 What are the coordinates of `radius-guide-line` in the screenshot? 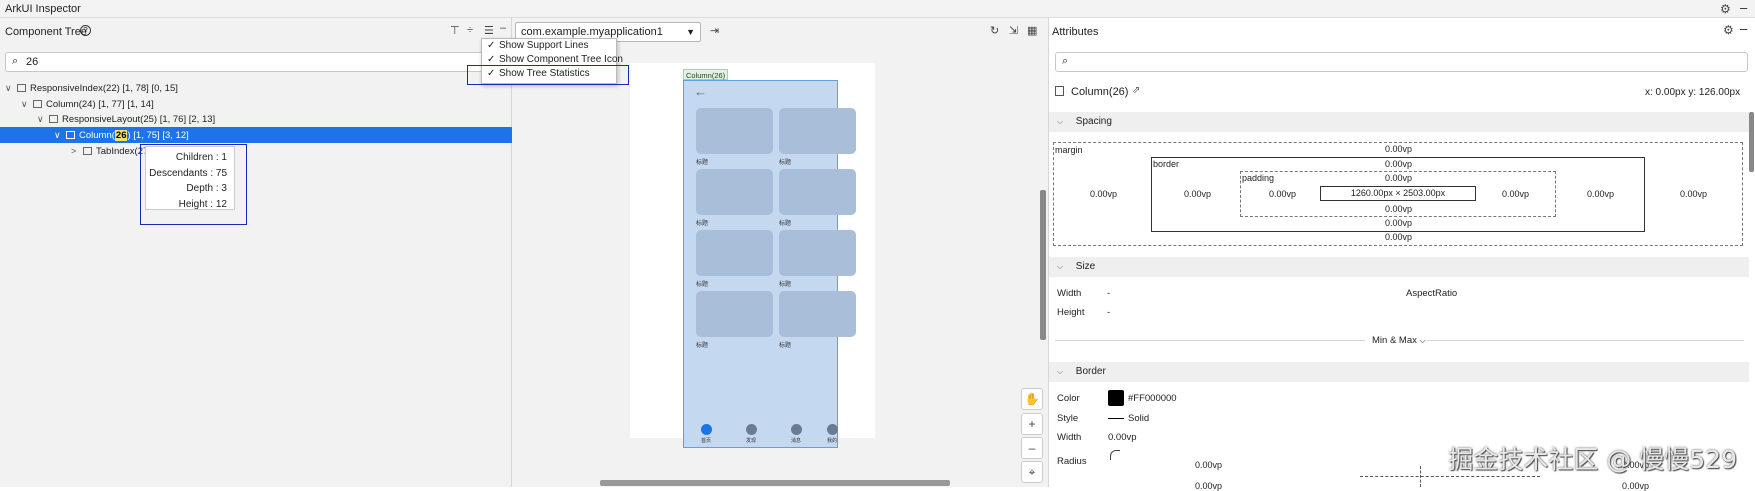 It's located at (1450, 476).